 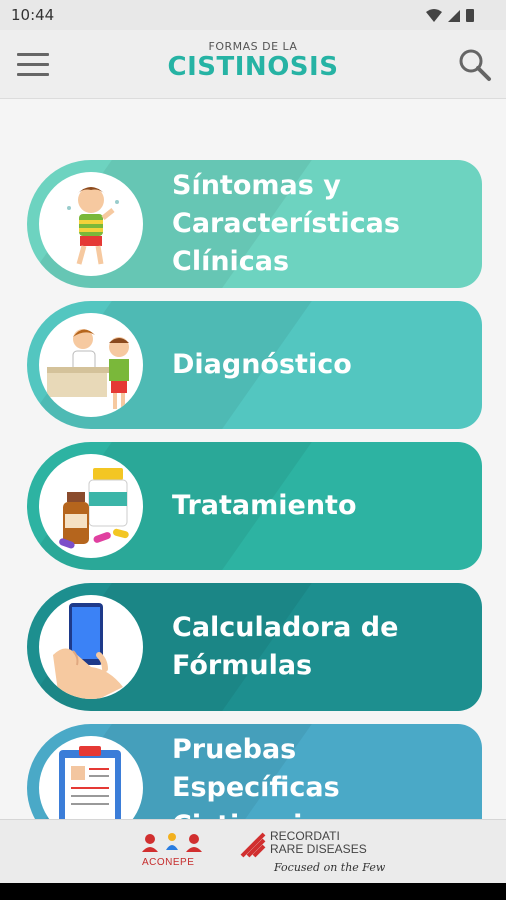 What do you see at coordinates (33, 15) in the screenshot?
I see `status-time: 10:44` at bounding box center [33, 15].